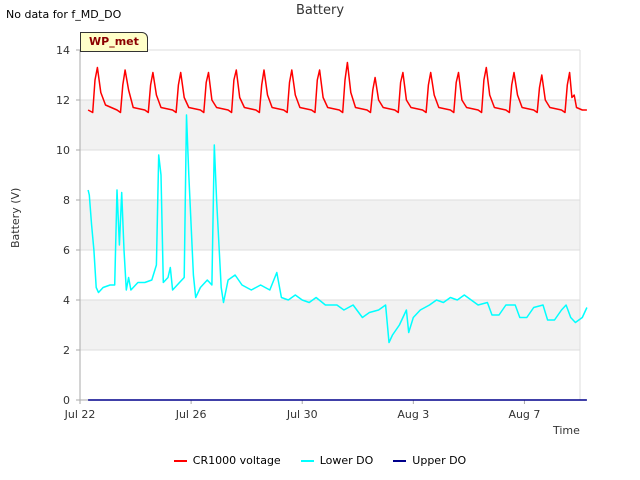  I want to click on site-tag: WP_met, so click(114, 42).